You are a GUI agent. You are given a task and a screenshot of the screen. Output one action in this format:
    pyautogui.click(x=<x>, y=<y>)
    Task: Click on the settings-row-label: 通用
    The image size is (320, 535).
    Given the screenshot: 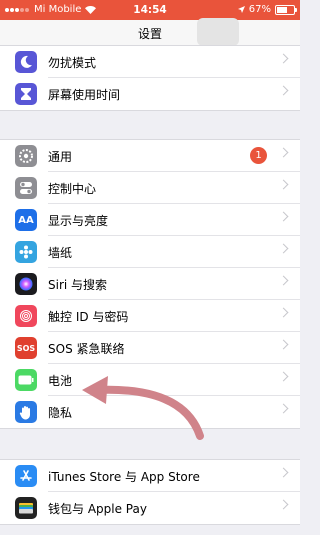 What is the action you would take?
    pyautogui.click(x=60, y=157)
    